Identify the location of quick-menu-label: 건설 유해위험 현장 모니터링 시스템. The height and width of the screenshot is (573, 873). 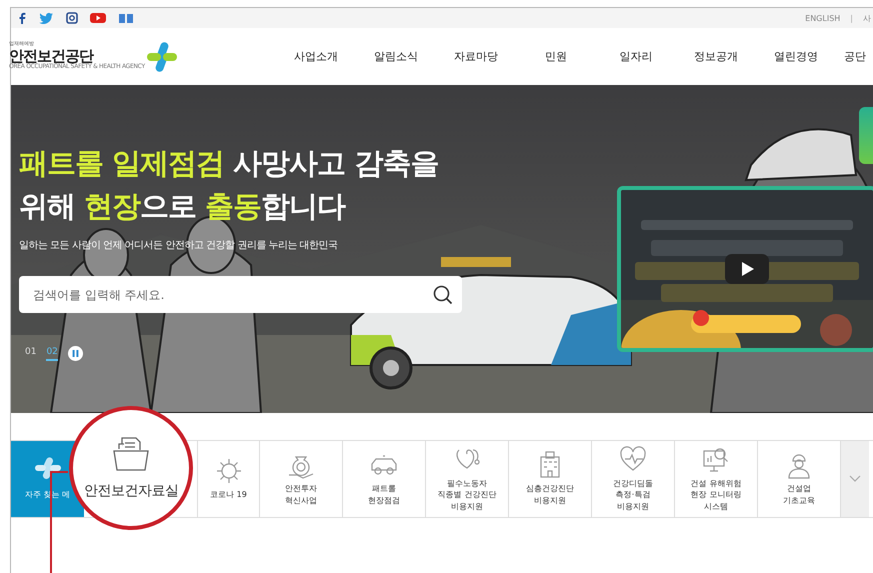
(716, 495).